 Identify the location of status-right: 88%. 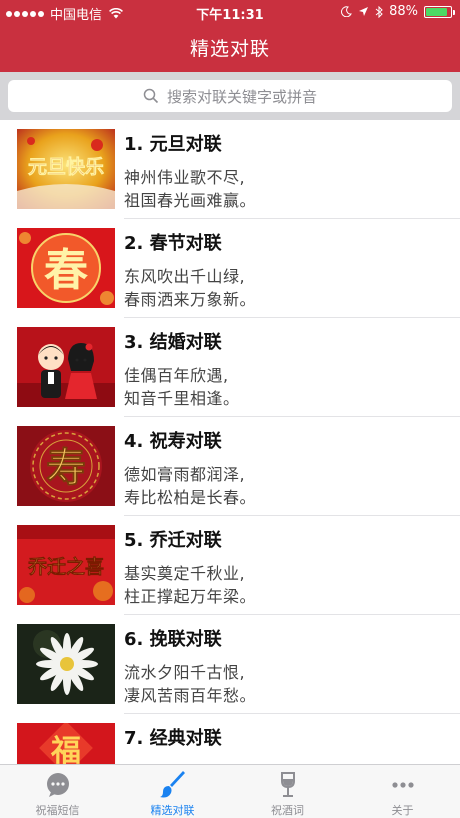
(398, 11).